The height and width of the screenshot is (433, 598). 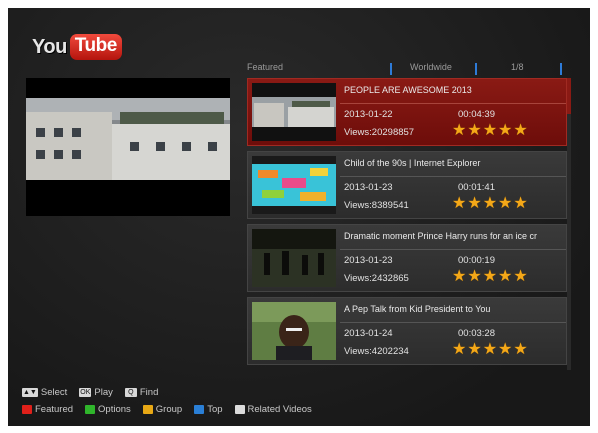 I want to click on video-preview, so click(x=128, y=147).